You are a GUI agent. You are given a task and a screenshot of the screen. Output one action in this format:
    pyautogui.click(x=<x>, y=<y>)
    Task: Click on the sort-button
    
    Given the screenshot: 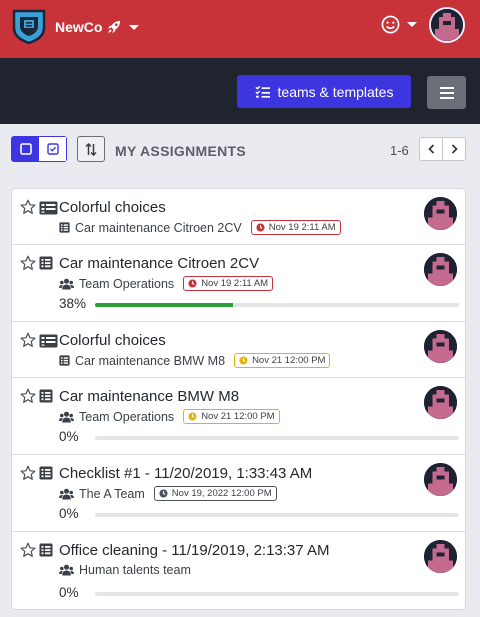 What is the action you would take?
    pyautogui.click(x=91, y=149)
    